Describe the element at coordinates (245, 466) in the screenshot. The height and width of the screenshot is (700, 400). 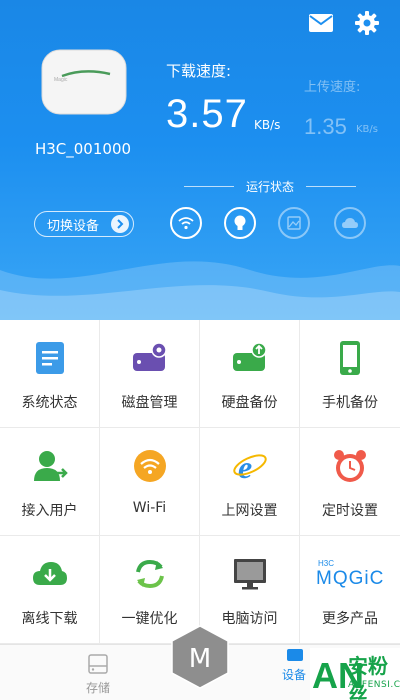
I see `svg-text: e` at that location.